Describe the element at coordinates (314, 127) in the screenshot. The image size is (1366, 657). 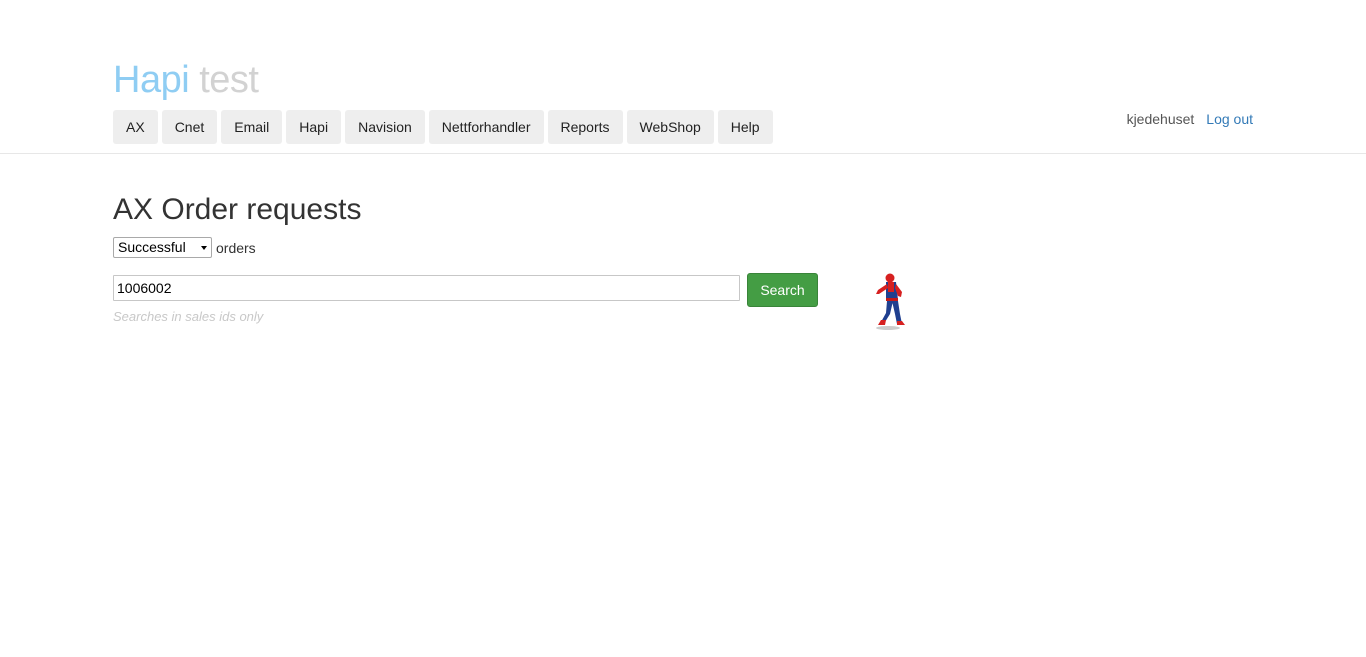
I see `nav-item-hapi: Hapi` at that location.